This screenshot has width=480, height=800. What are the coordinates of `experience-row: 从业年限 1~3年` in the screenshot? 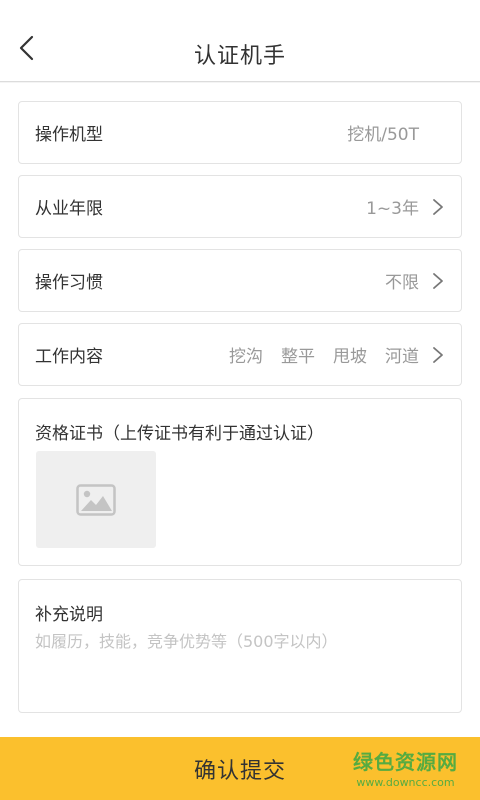 It's located at (240, 206).